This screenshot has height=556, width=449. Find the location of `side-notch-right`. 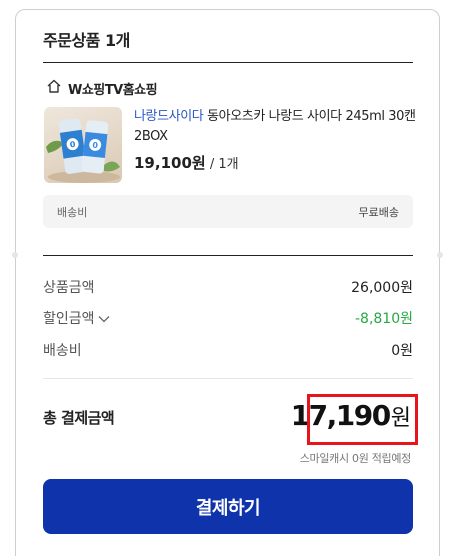

side-notch-right is located at coordinates (440, 255).